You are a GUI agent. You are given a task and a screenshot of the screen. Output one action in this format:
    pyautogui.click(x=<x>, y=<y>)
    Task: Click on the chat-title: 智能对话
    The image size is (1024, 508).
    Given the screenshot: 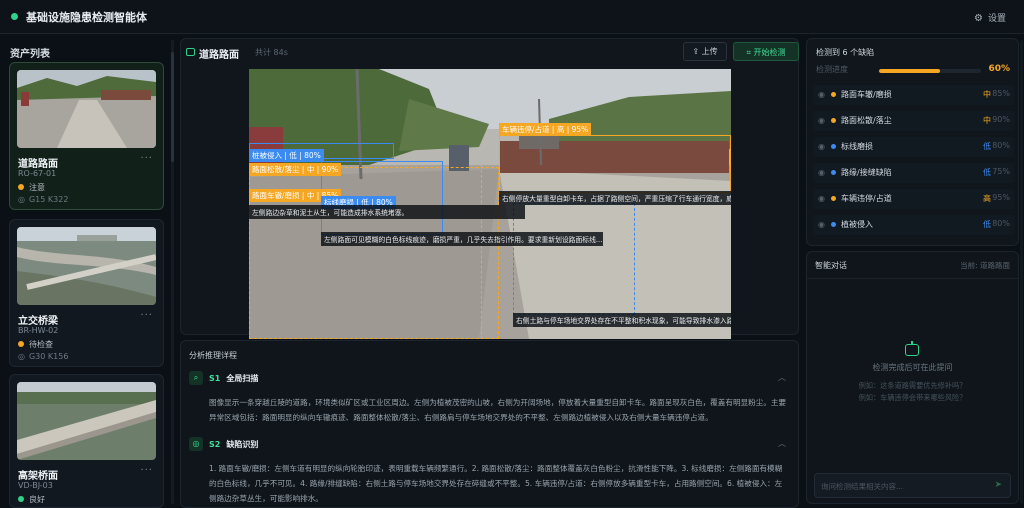 What is the action you would take?
    pyautogui.click(x=831, y=265)
    